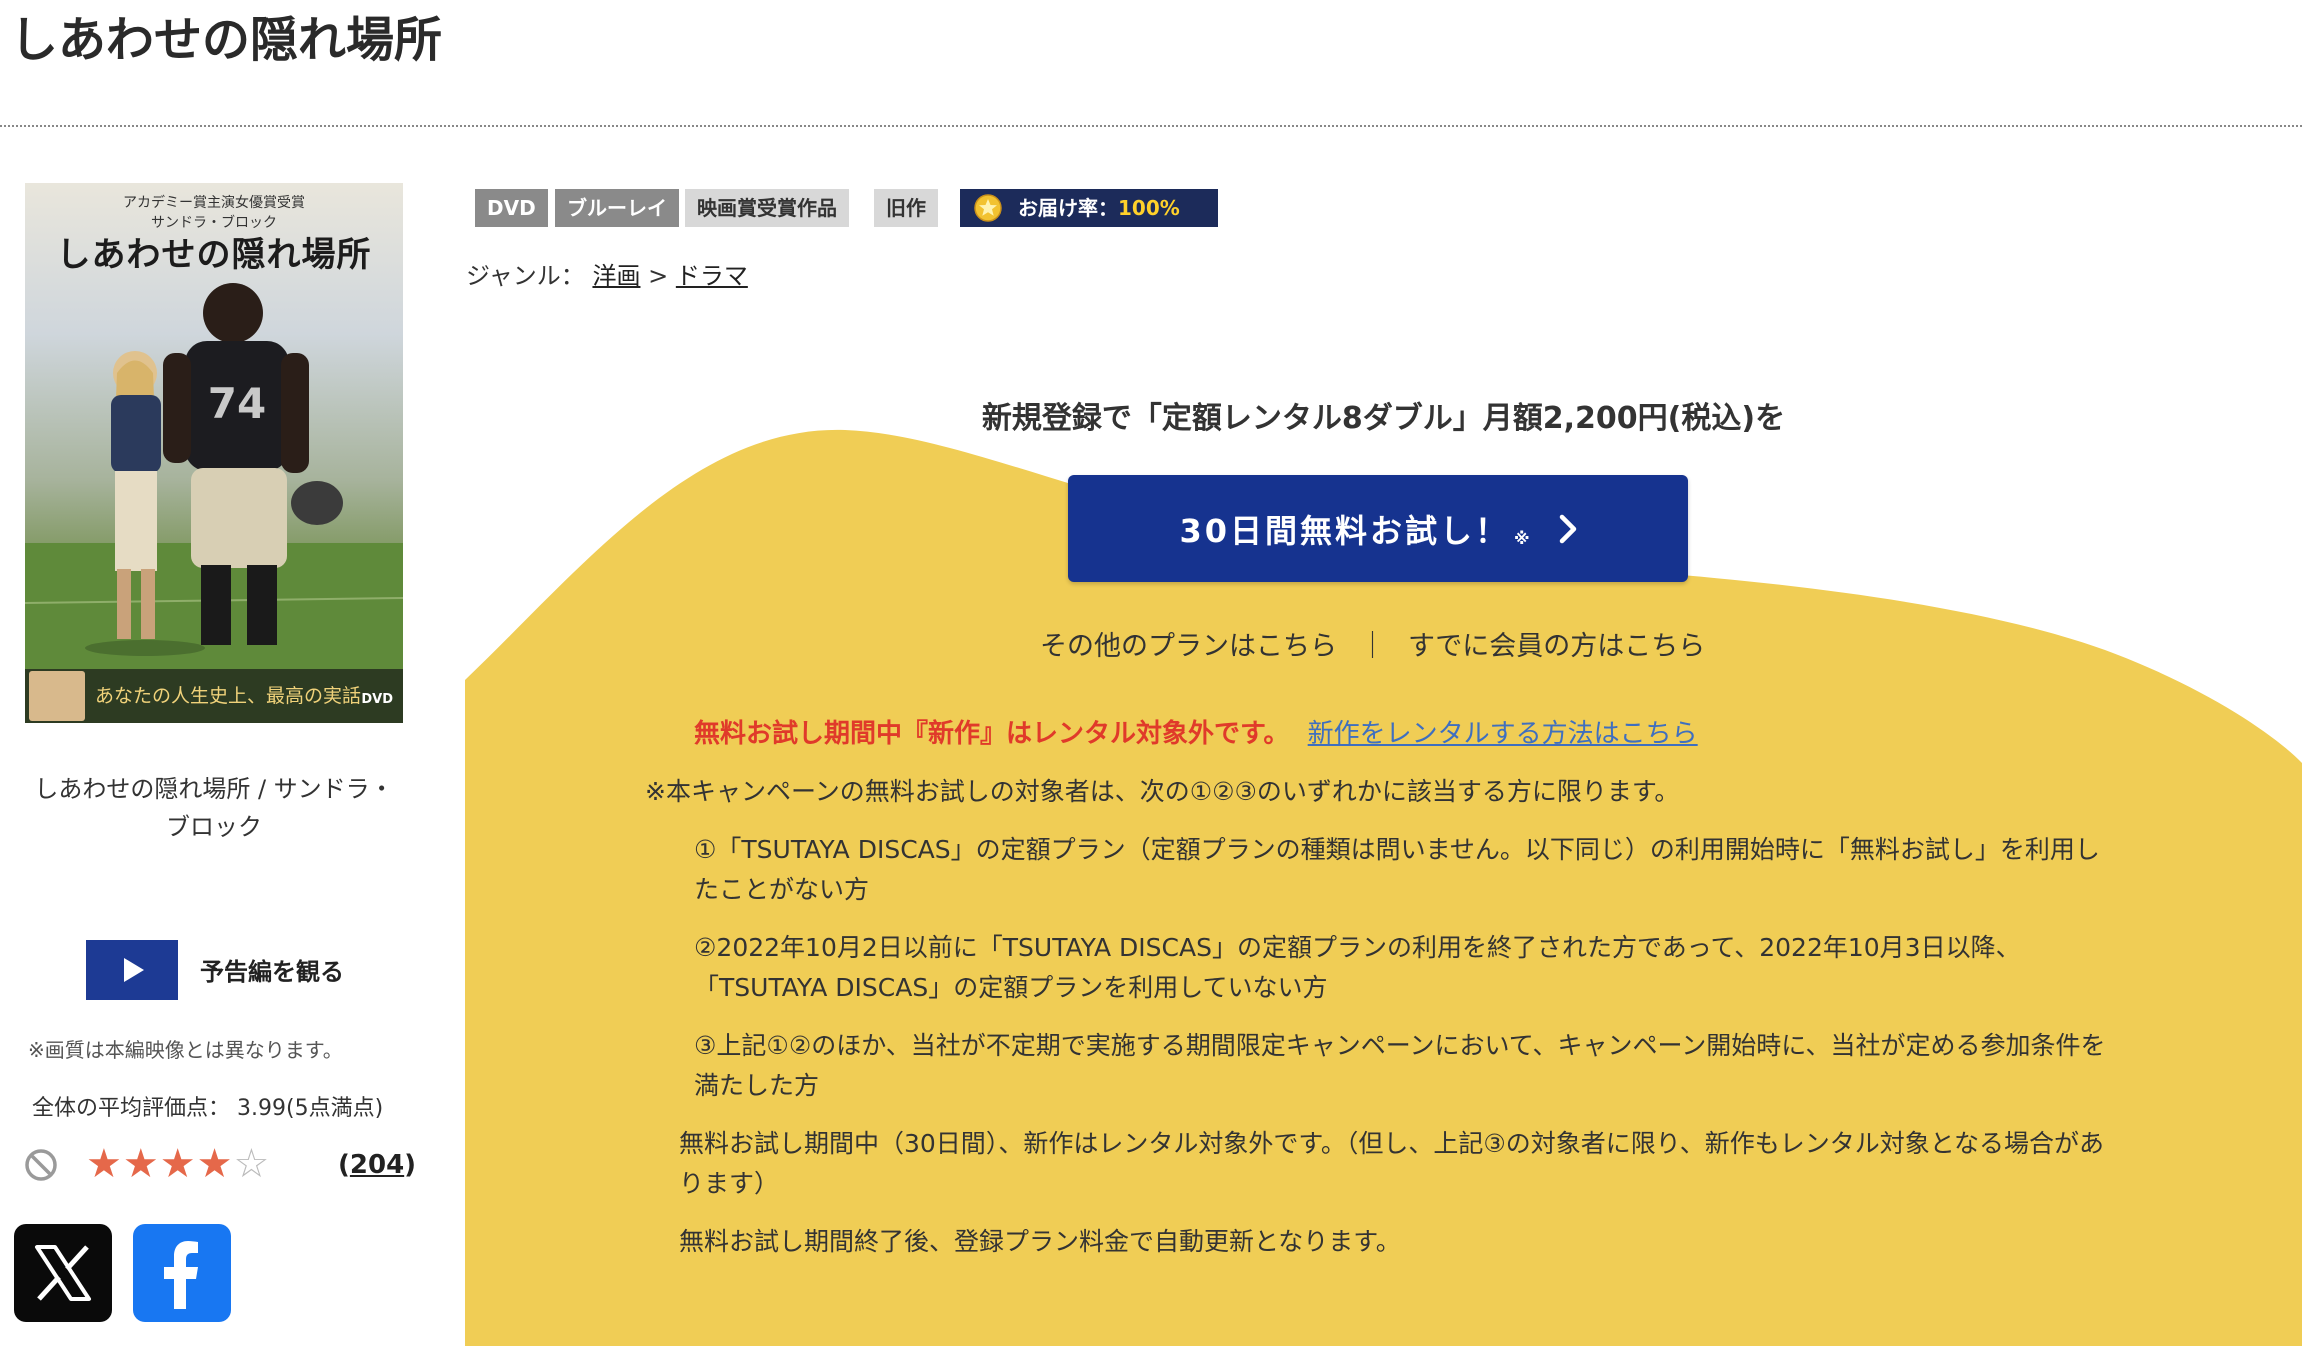 This screenshot has width=2302, height=1346. Describe the element at coordinates (1040, 1241) in the screenshot. I see `auto-renewal-note: 無料お試し期間終了後、登録プラン料金で自動更新となります。` at that location.